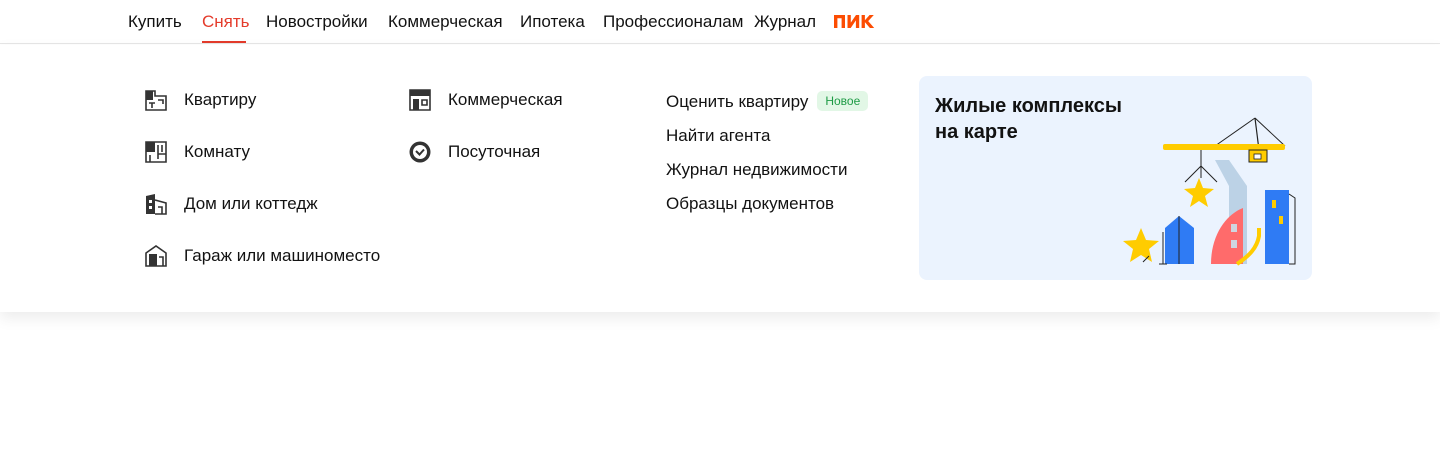 Image resolution: width=1440 pixels, height=450 pixels. I want to click on menu-item-commercial: Коммерческая, so click(485, 100).